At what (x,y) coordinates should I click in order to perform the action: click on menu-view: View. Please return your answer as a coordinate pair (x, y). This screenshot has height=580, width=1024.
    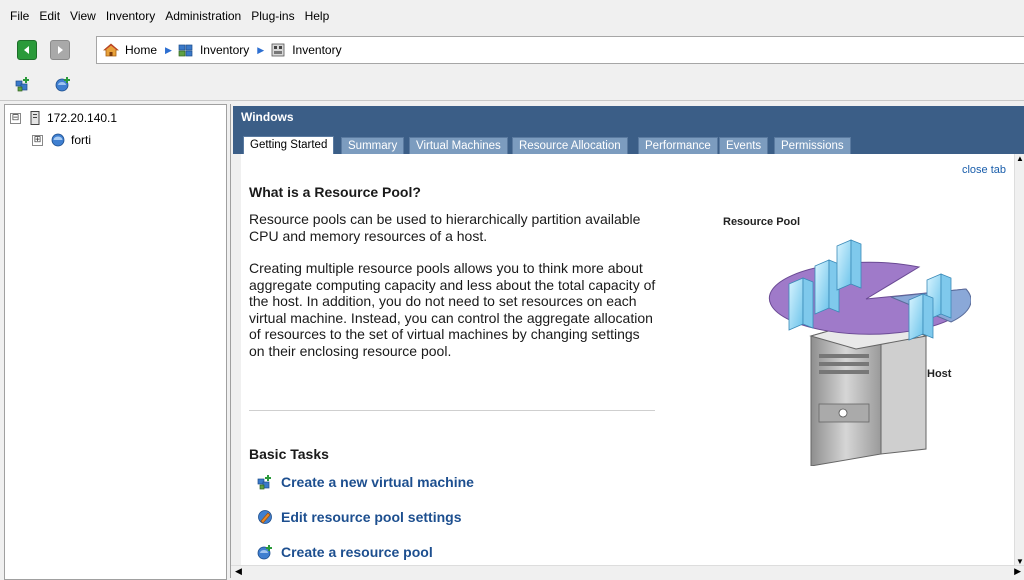
    Looking at the image, I should click on (83, 16).